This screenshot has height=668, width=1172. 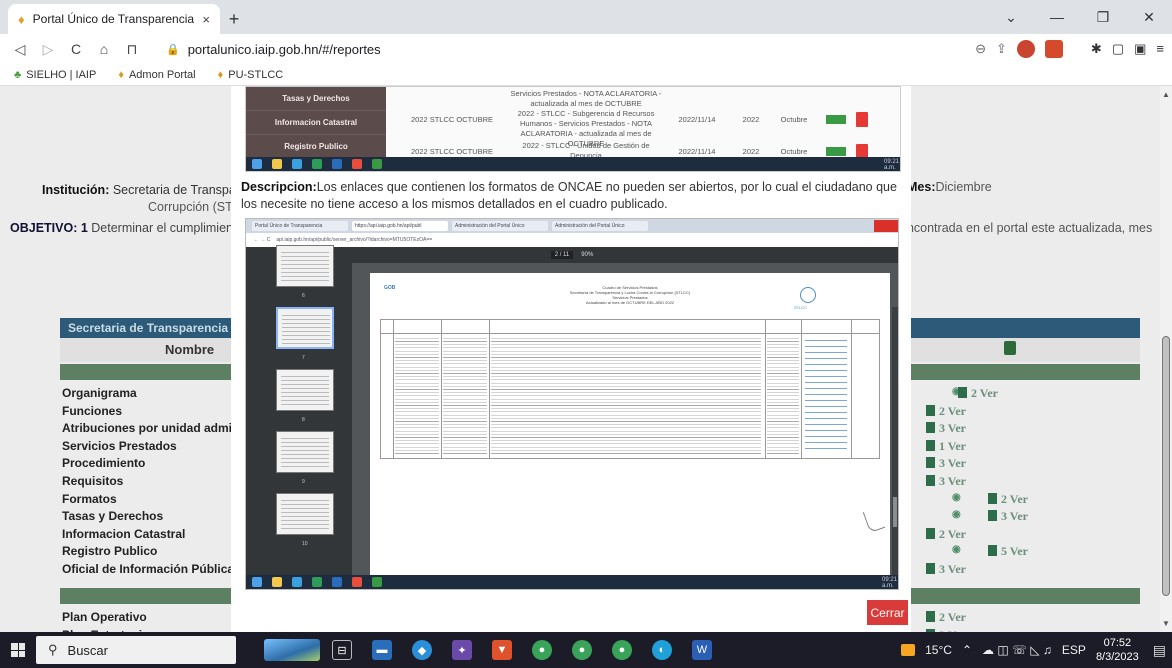 I want to click on scrollbar-thumb, so click(x=1166, y=466).